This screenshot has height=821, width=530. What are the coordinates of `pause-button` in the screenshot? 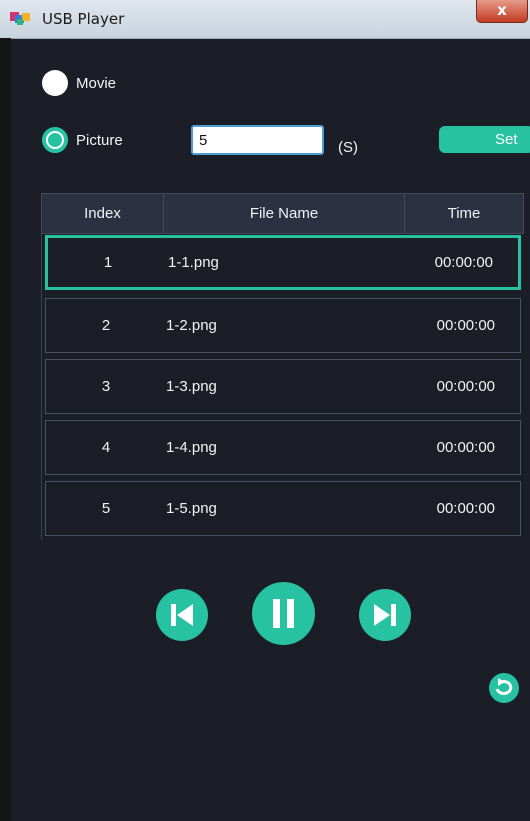 It's located at (283, 613).